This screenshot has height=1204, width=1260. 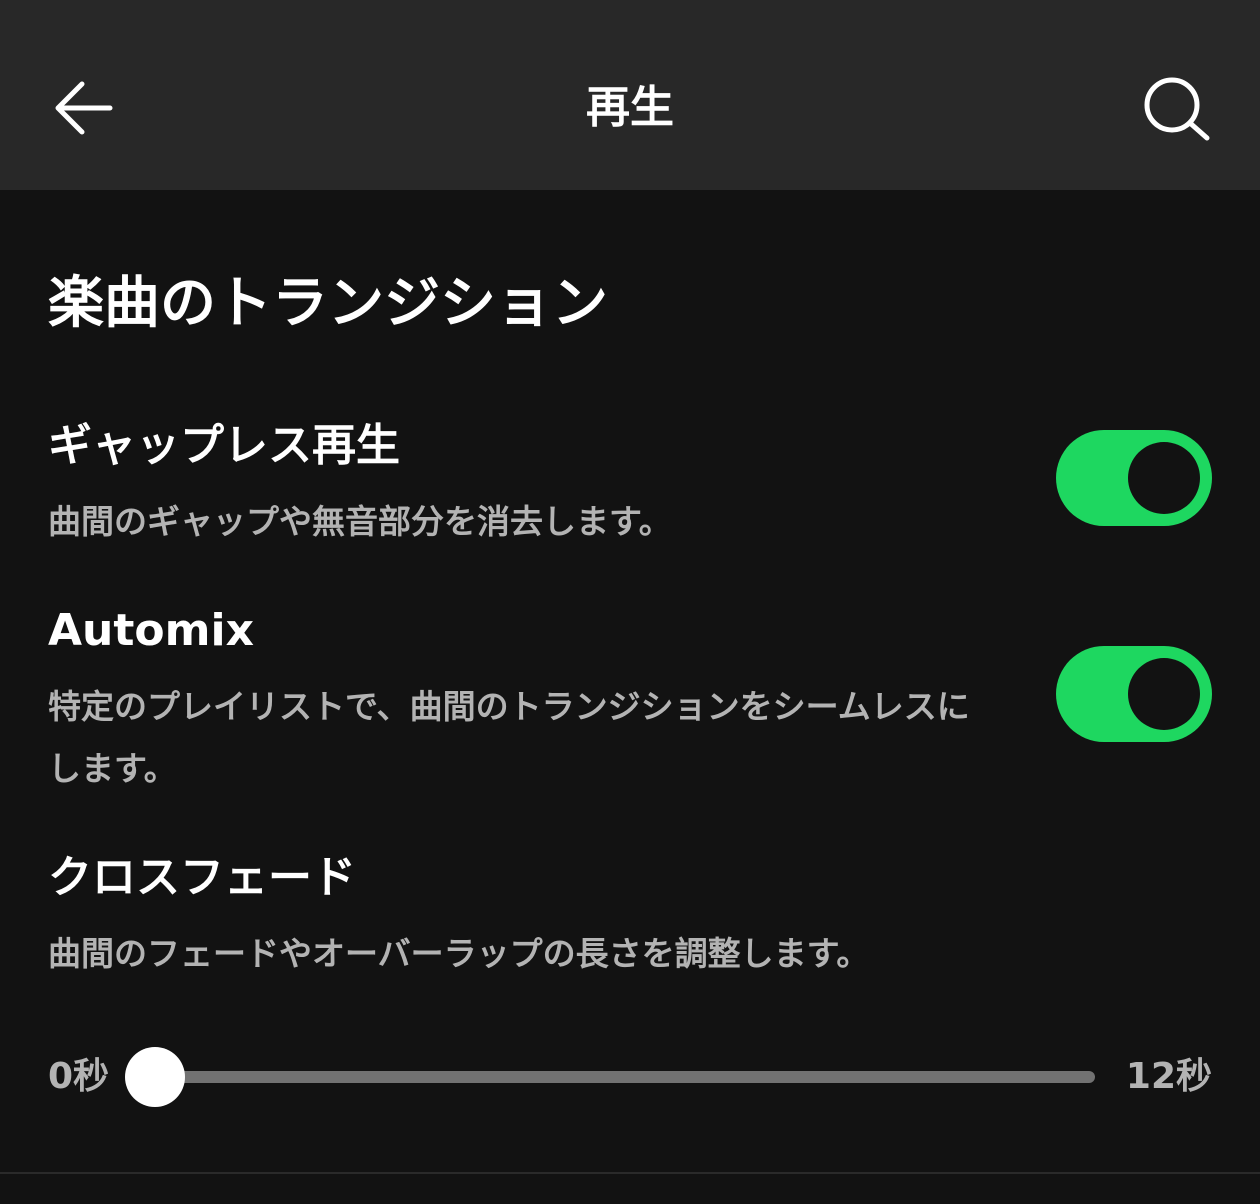 What do you see at coordinates (151, 630) in the screenshot?
I see `automix-title: Automix` at bounding box center [151, 630].